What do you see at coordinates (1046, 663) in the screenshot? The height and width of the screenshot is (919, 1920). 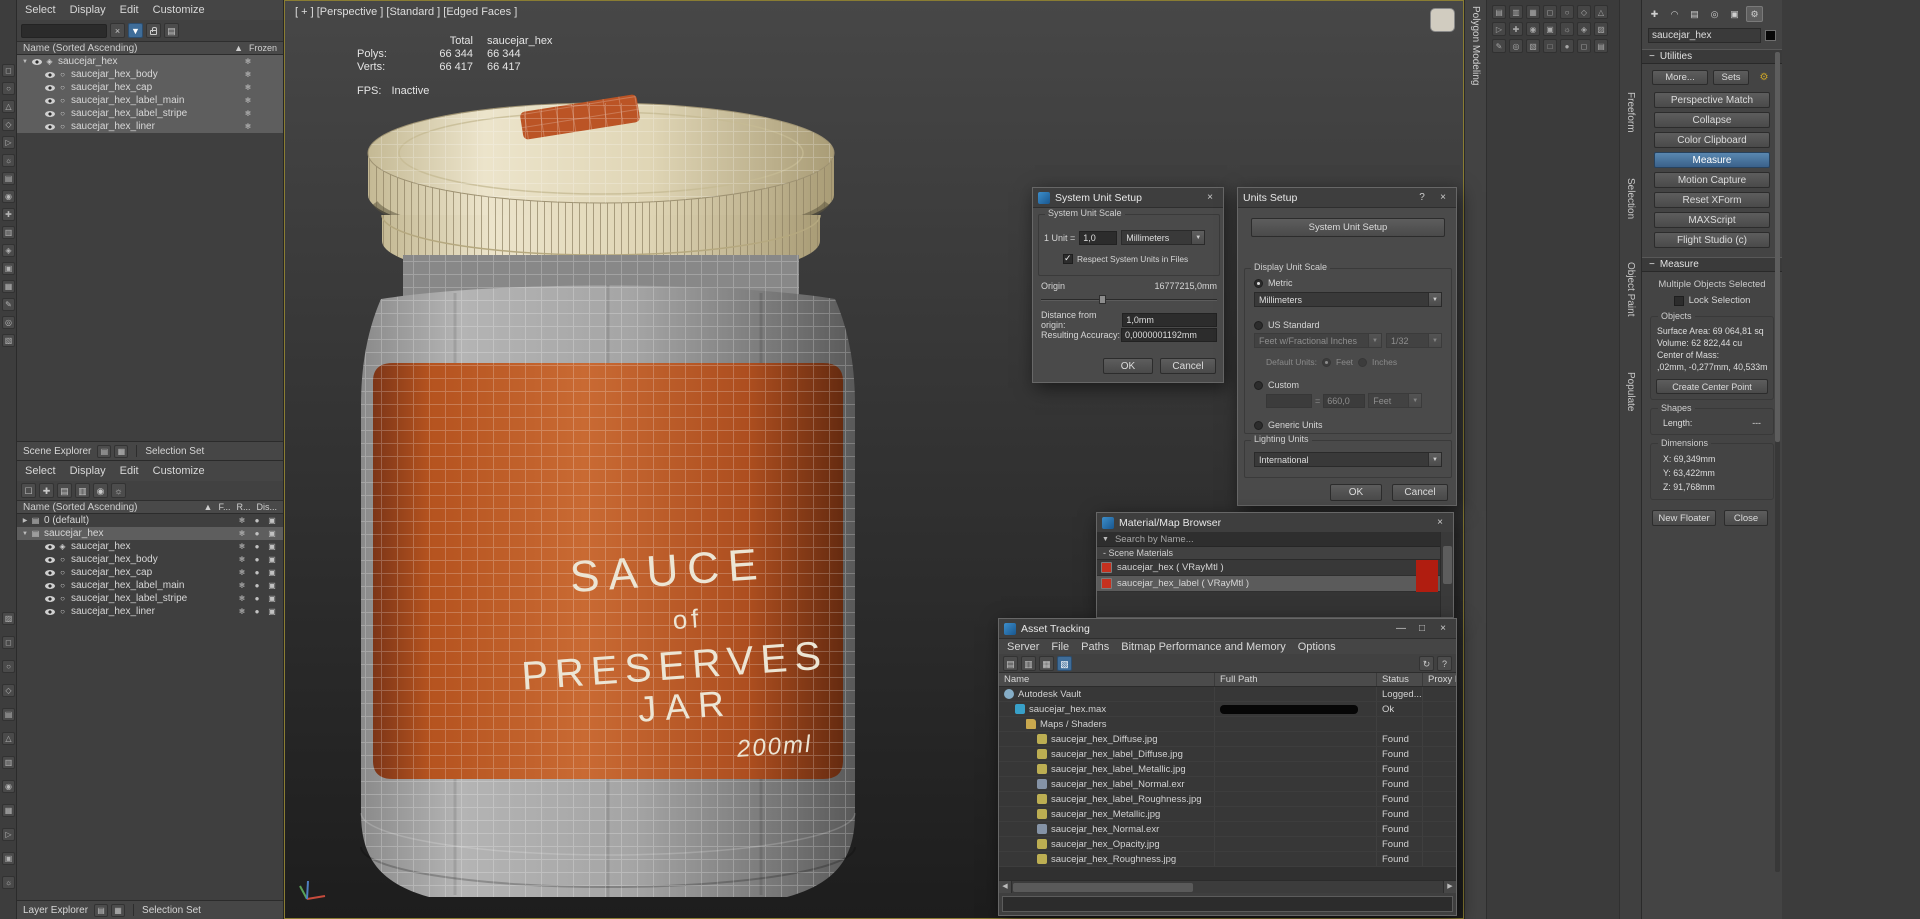 I see `asset-toolbar-icon: ▦` at bounding box center [1046, 663].